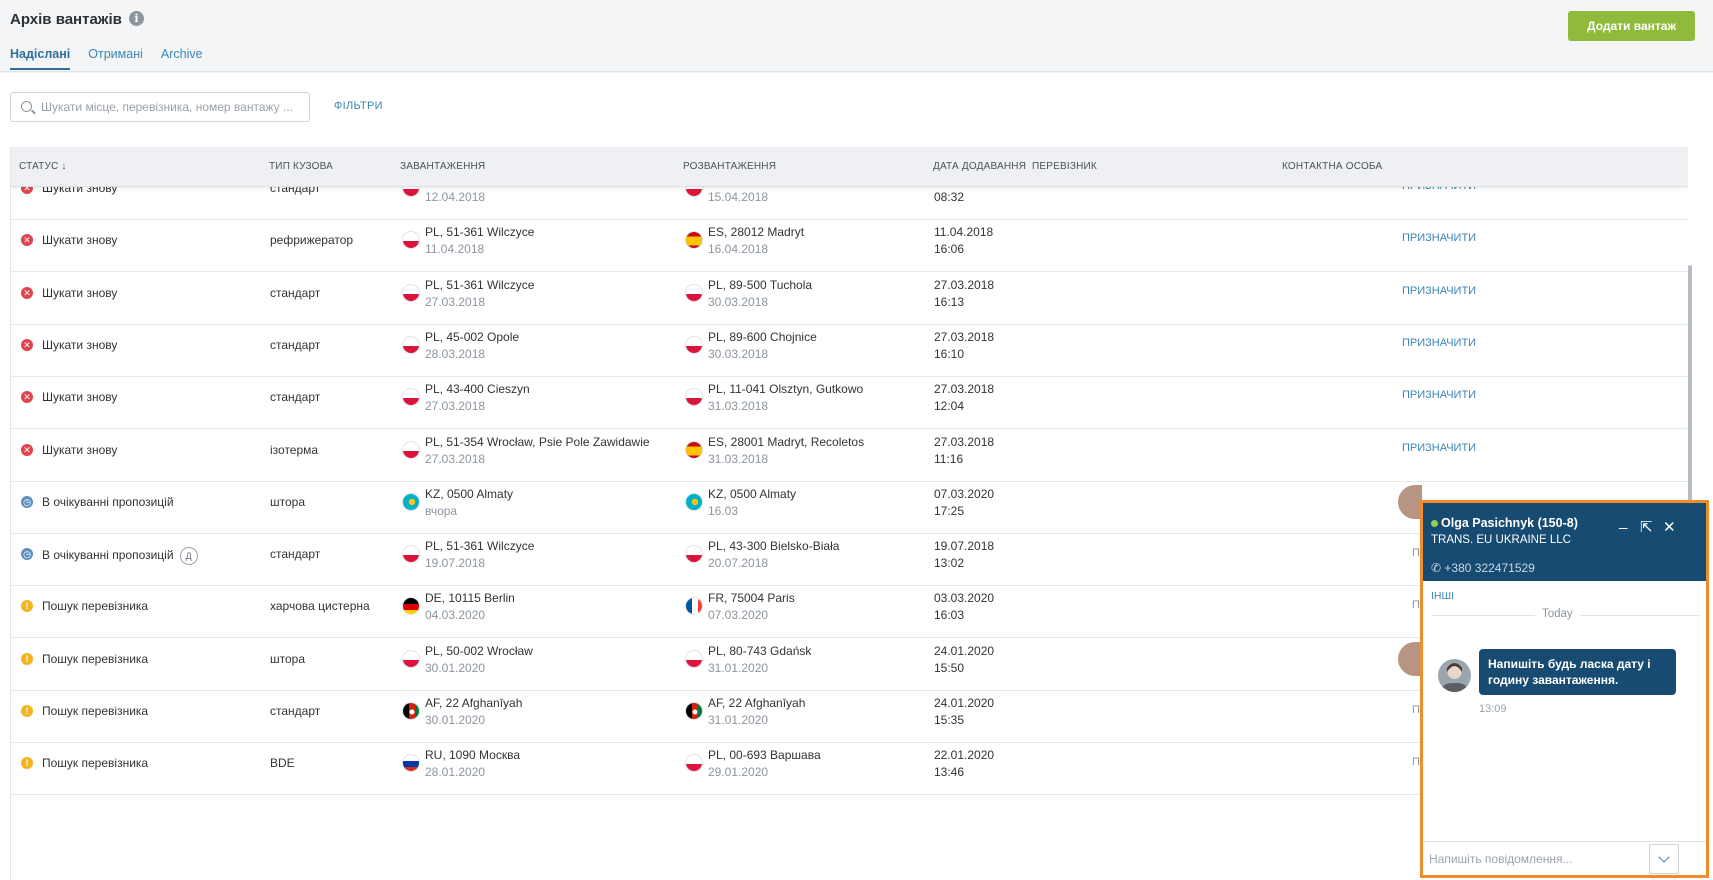  Describe the element at coordinates (774, 554) in the screenshot. I see `unloading-place: PL, 43-300 Bielsko-Biała 20.07.2018` at that location.